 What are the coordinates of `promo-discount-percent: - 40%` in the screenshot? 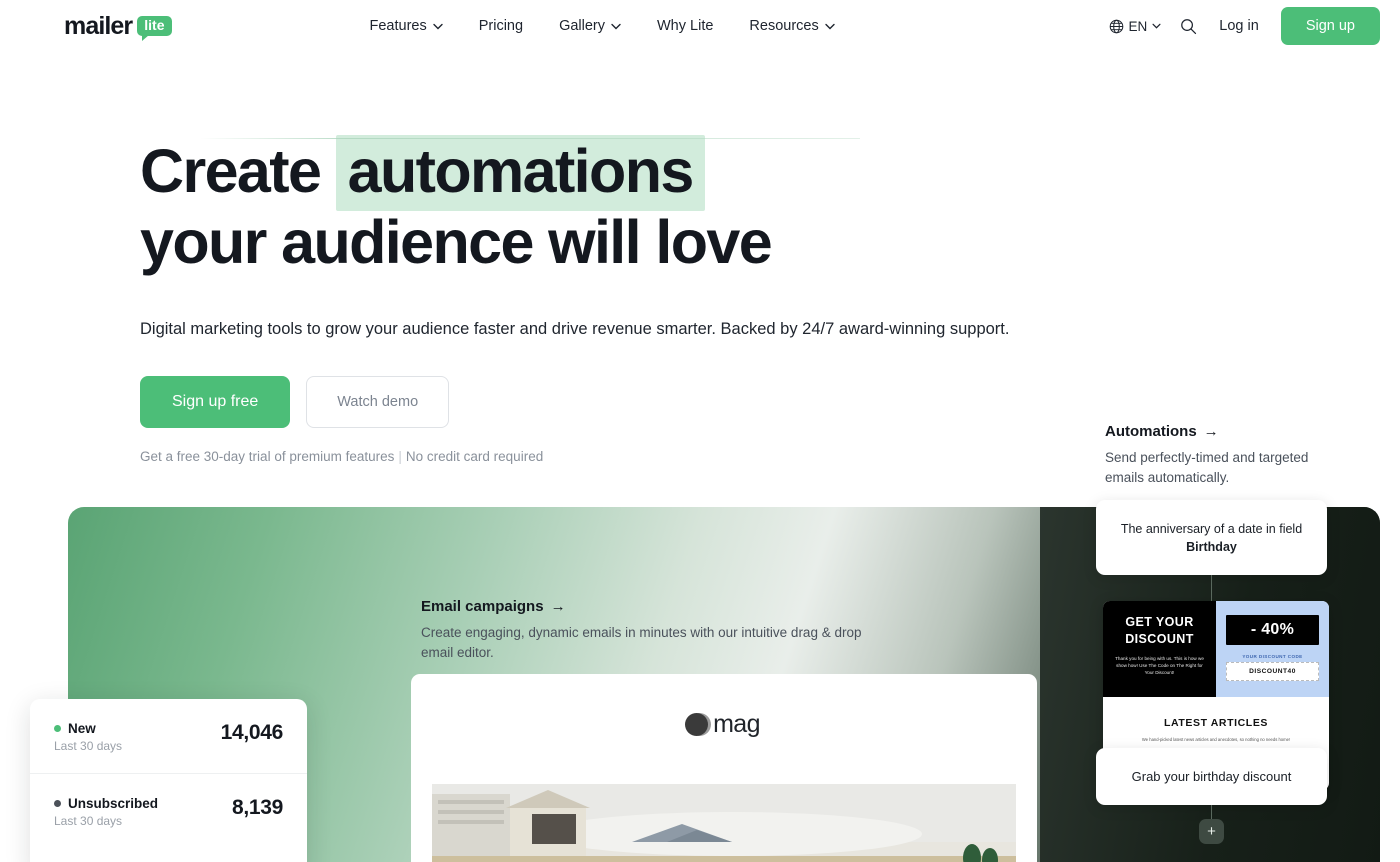 It's located at (1272, 630).